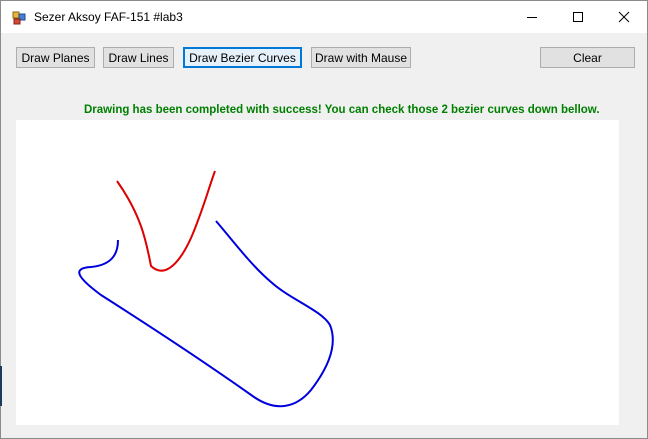  I want to click on title-bar: Sezer Aksoy FAF-151 #lab3, so click(324, 17).